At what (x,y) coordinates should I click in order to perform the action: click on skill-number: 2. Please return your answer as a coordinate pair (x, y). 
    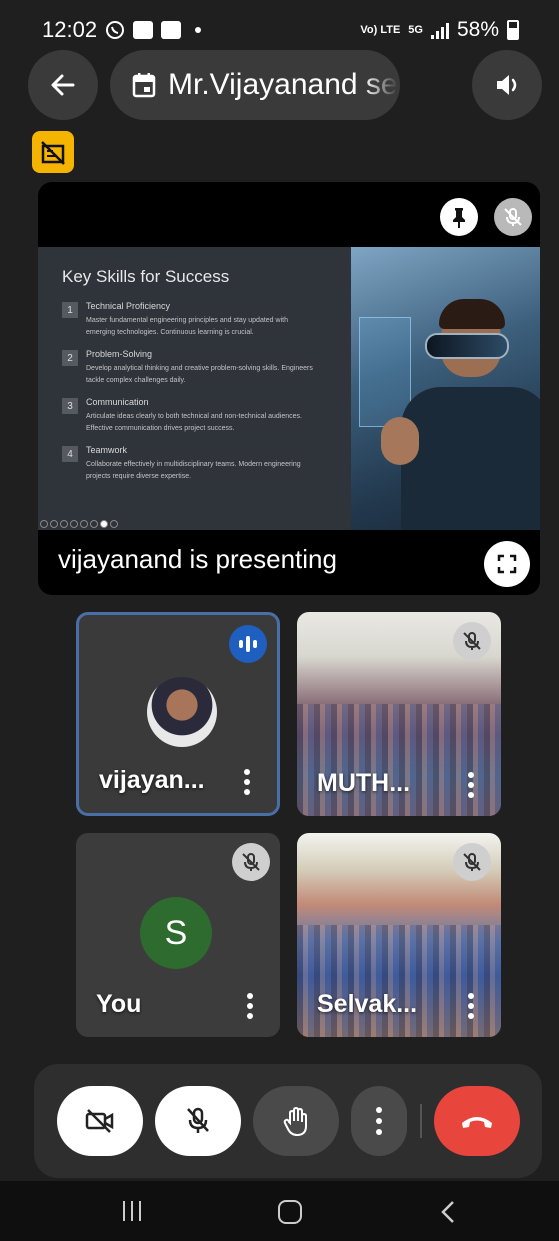
    Looking at the image, I should click on (70, 358).